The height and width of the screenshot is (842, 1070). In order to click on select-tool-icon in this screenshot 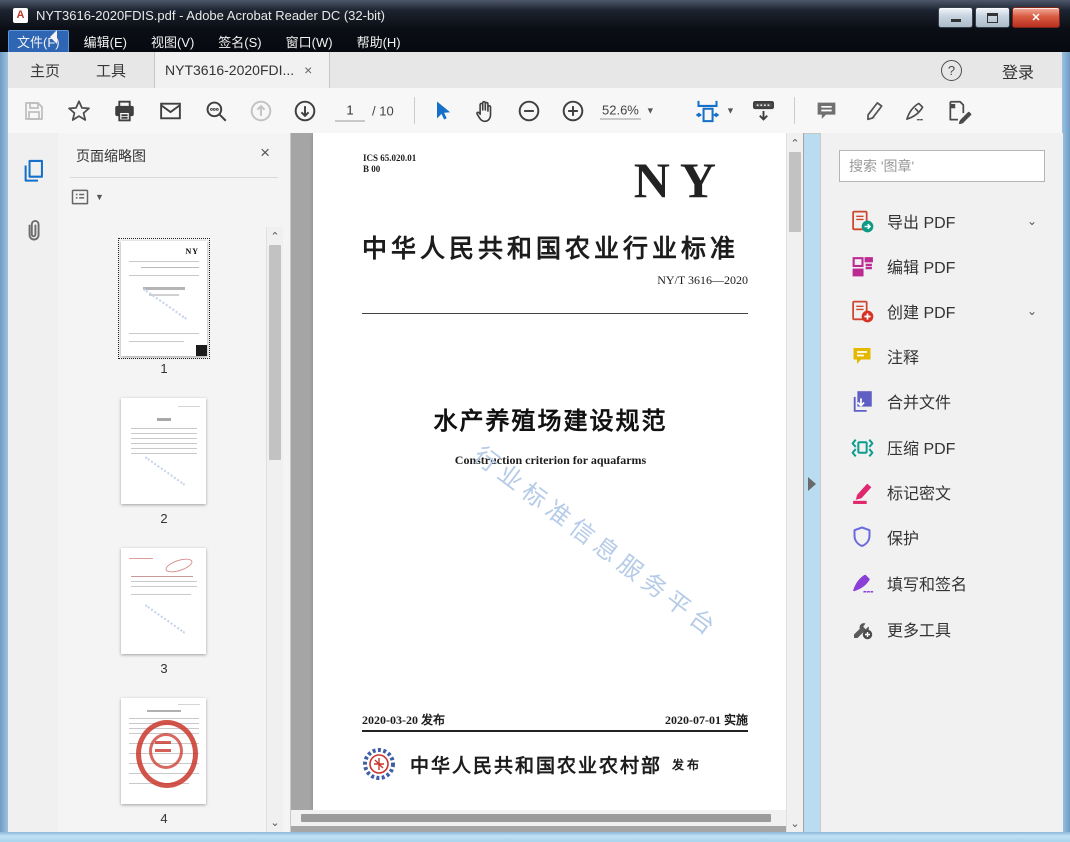, I will do `click(442, 111)`.